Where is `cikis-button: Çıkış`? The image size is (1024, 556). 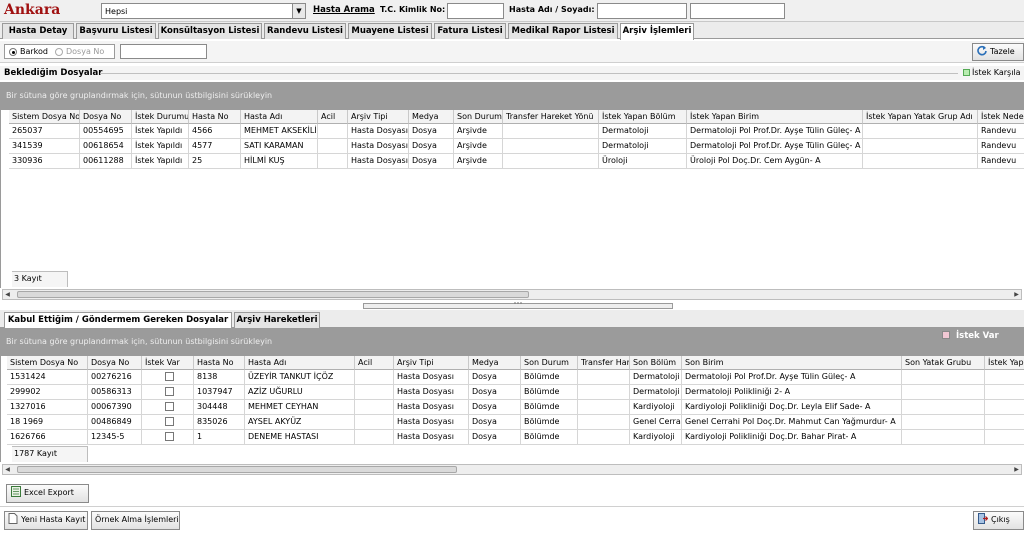
cikis-button: Çıkış is located at coordinates (998, 520).